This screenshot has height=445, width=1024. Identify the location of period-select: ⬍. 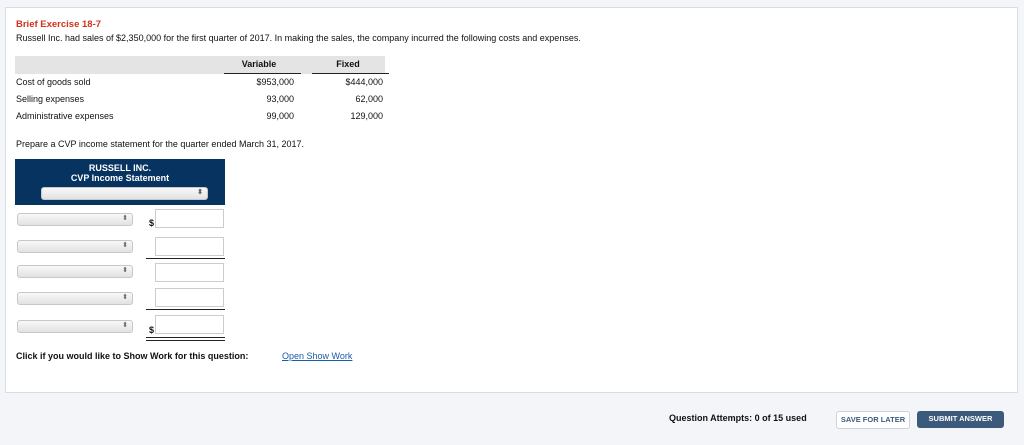
(124, 193).